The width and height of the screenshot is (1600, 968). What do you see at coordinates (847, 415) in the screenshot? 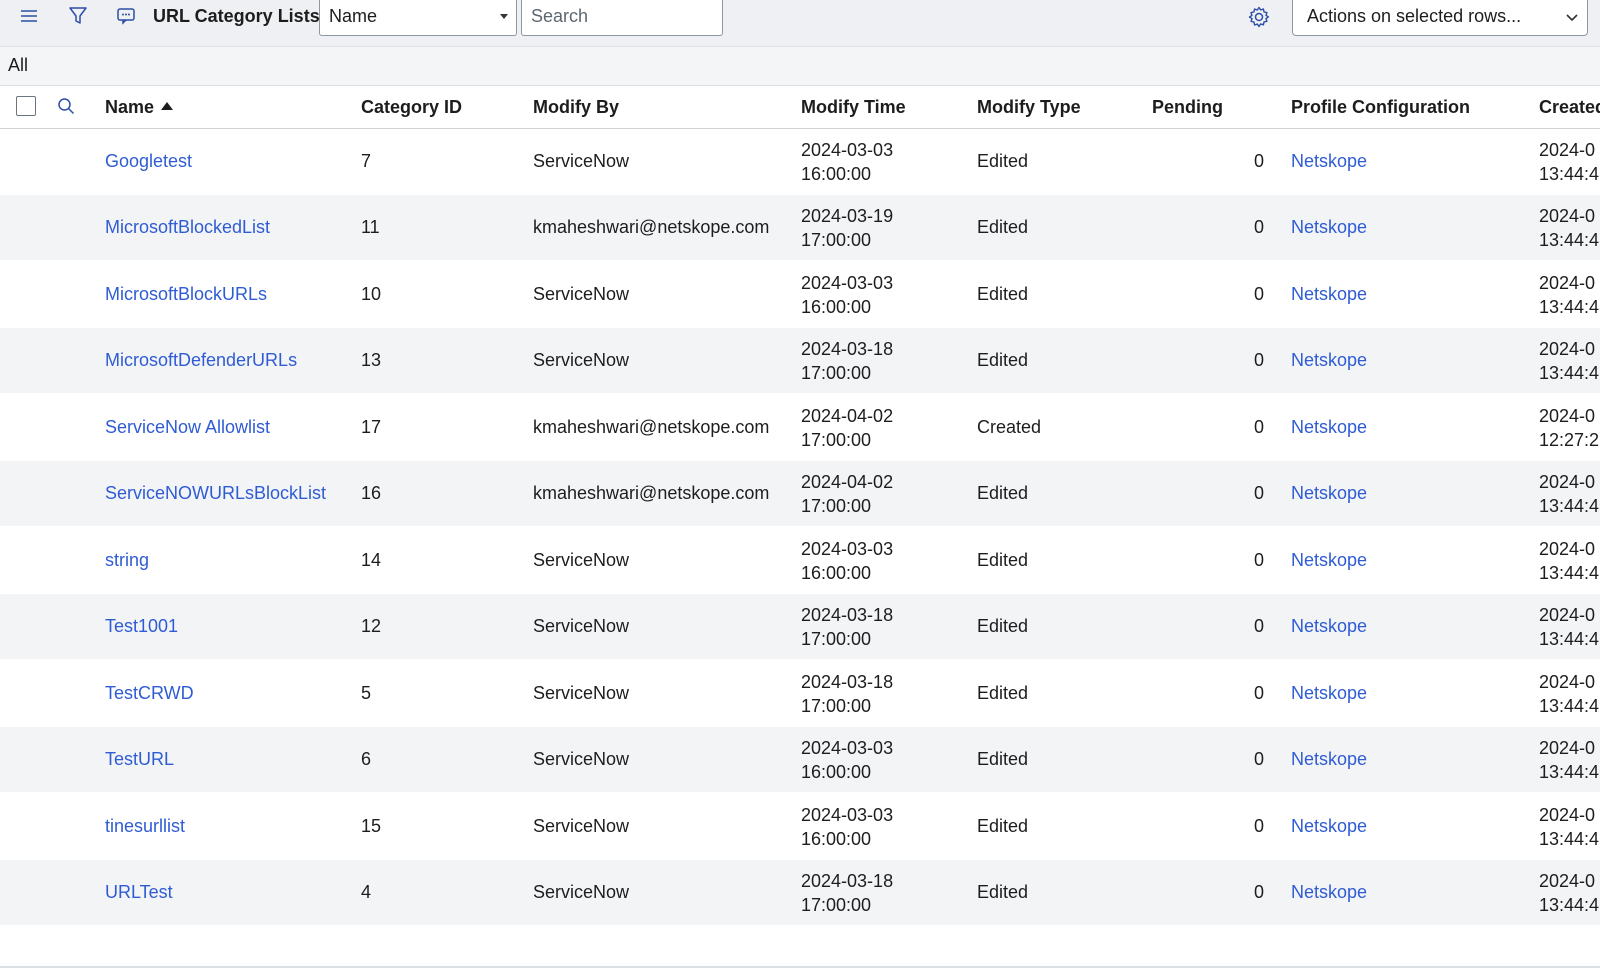
I see `cell-modify-time-date: 2024-04-02` at bounding box center [847, 415].